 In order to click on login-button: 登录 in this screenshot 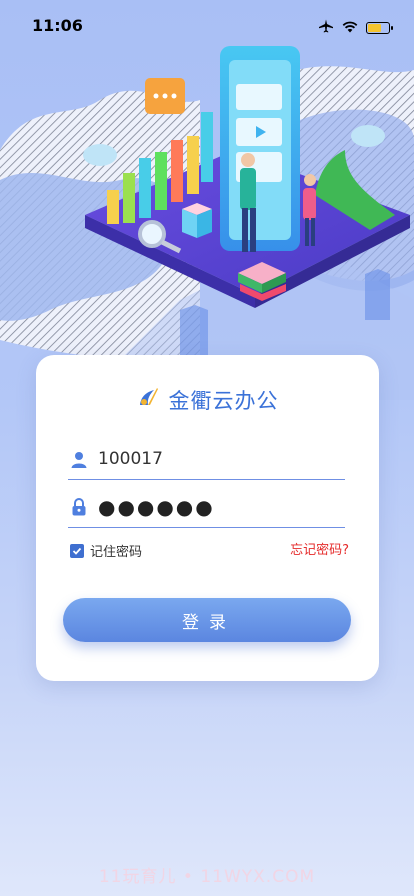, I will do `click(207, 620)`.